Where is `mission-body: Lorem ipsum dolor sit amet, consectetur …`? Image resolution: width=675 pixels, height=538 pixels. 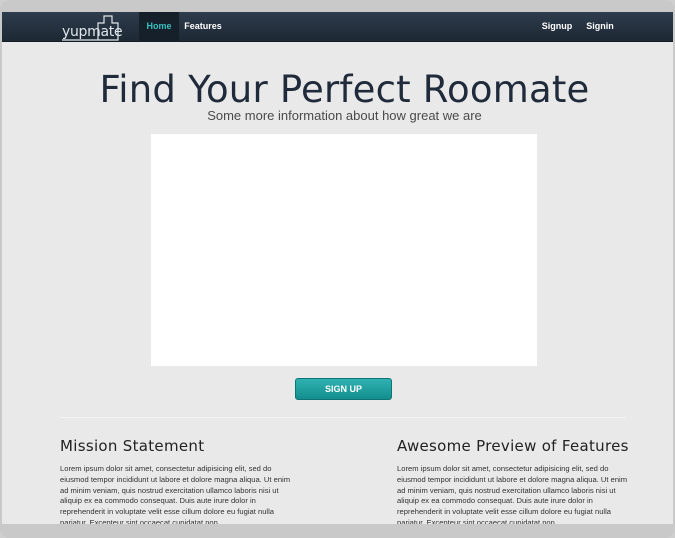
mission-body: Lorem ipsum dolor sit amet, consectetur … is located at coordinates (175, 494).